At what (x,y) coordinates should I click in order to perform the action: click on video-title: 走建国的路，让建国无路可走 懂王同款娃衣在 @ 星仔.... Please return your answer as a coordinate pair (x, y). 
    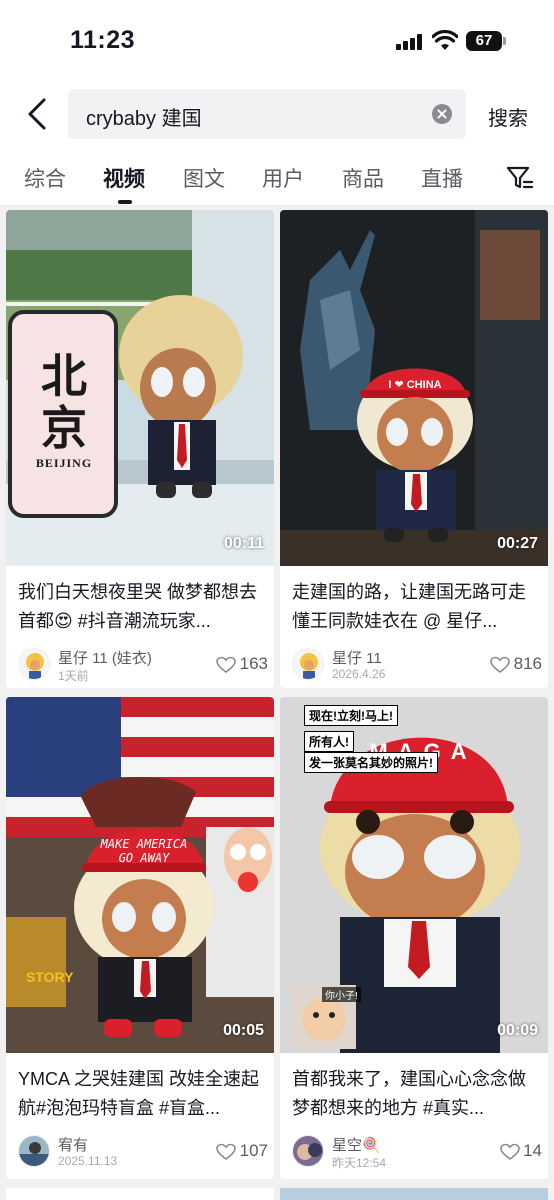
    Looking at the image, I should click on (416, 607).